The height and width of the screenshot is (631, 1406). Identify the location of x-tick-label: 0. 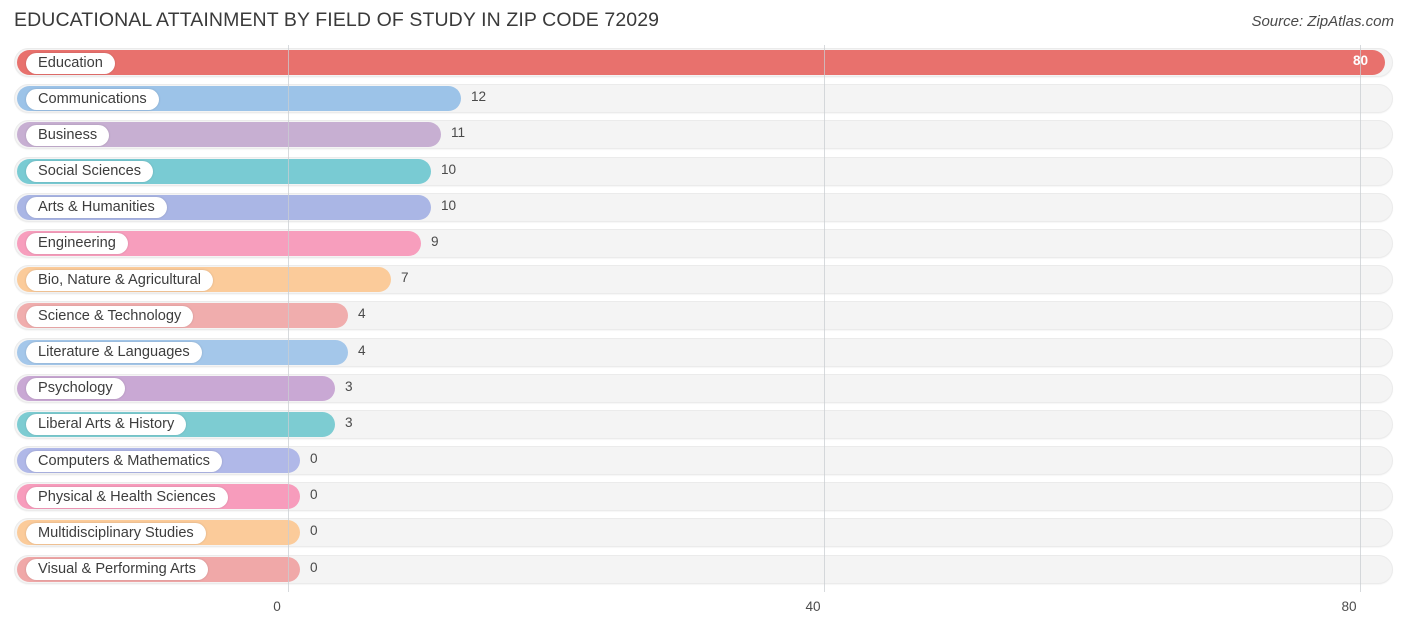
(277, 606).